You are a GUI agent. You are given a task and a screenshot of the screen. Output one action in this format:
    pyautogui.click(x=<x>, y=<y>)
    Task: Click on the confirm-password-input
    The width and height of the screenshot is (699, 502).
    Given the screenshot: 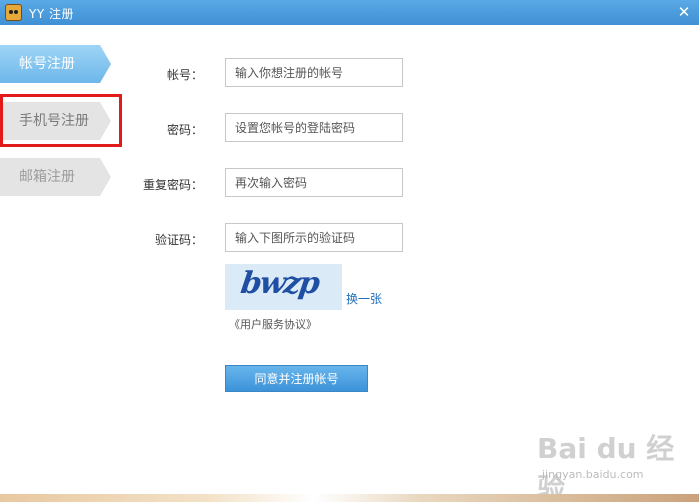 What is the action you would take?
    pyautogui.click(x=314, y=182)
    